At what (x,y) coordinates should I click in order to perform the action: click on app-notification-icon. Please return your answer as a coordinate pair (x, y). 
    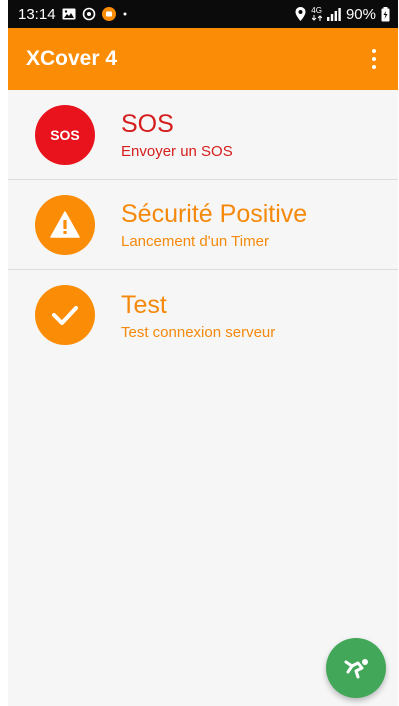
    Looking at the image, I should click on (108, 14).